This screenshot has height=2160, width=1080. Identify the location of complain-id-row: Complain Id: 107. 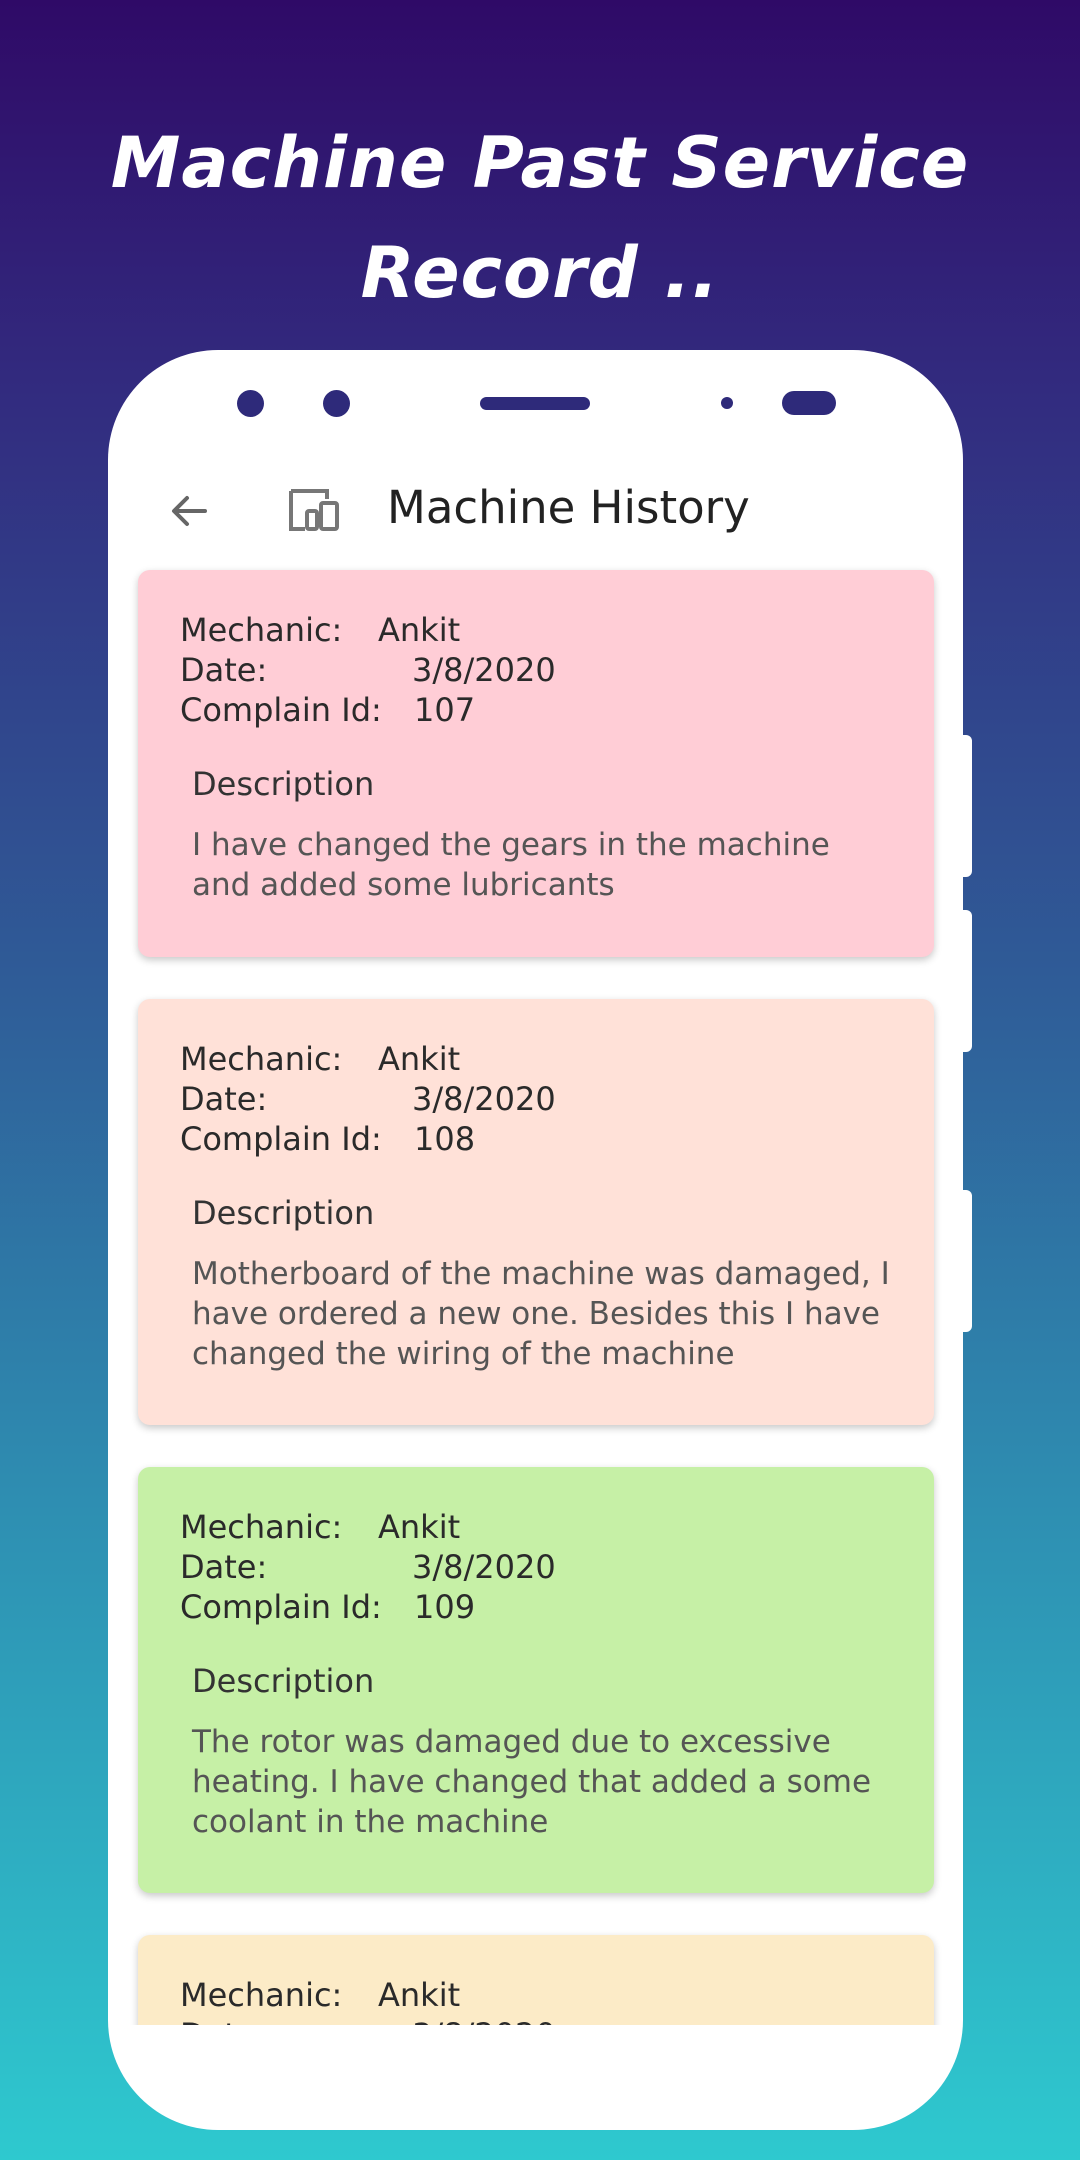
(327, 710).